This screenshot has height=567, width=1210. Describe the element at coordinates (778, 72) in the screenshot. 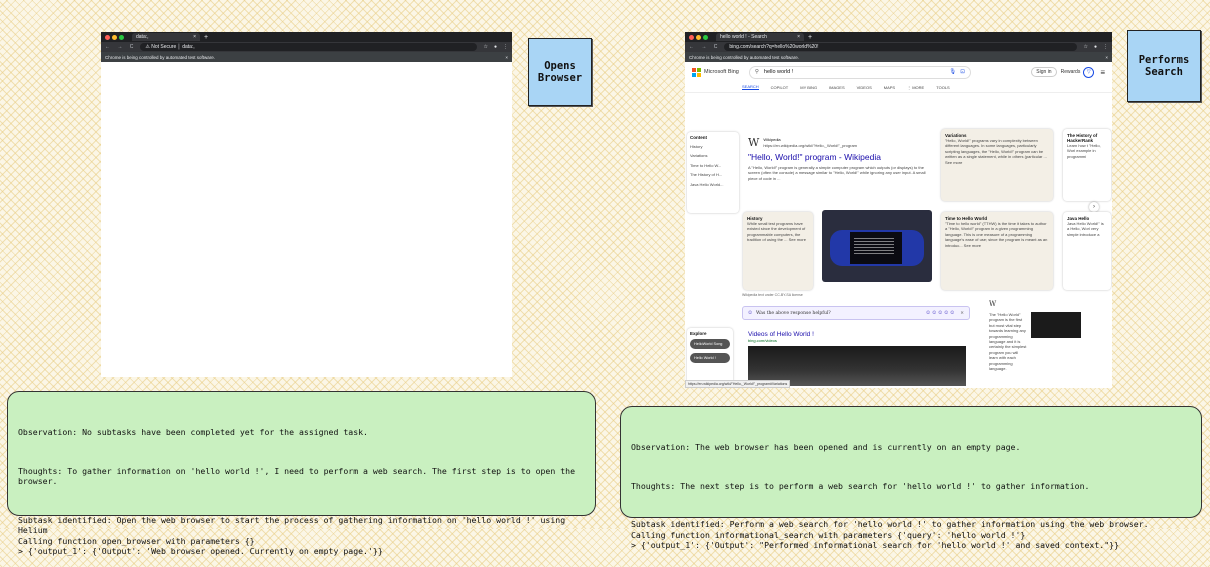

I see `search-query: hello world !` at that location.